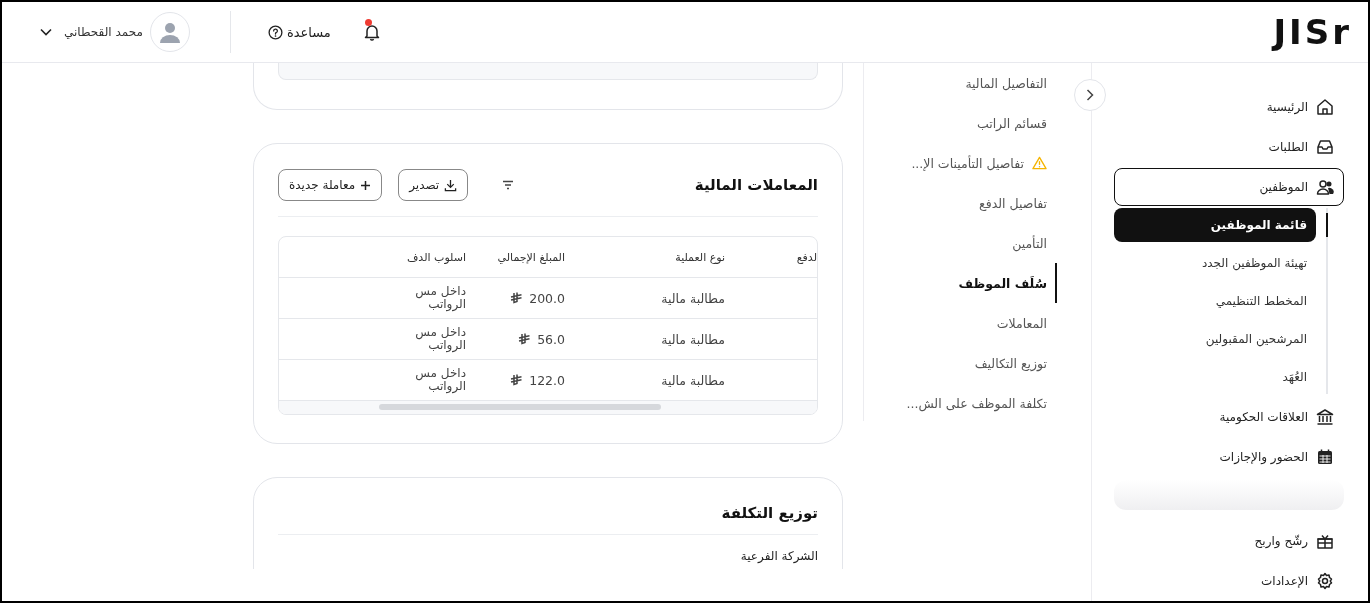  Describe the element at coordinates (1325, 107) in the screenshot. I see `home-icon` at that location.